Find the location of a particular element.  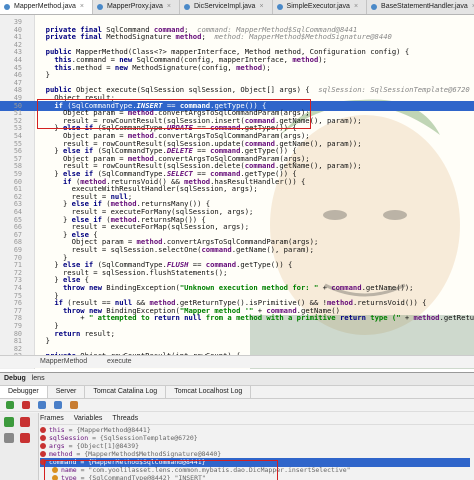

debug-side-toolbar is located at coordinates (19, 446).